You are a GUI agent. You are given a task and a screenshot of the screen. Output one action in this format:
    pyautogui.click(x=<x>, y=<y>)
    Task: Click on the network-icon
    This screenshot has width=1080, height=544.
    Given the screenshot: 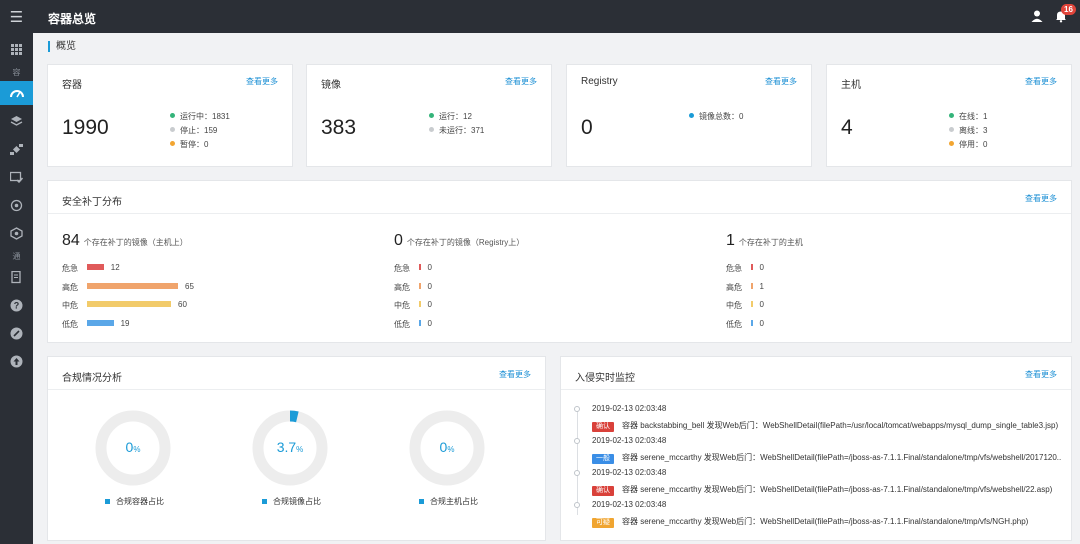 What is the action you would take?
    pyautogui.click(x=16, y=205)
    